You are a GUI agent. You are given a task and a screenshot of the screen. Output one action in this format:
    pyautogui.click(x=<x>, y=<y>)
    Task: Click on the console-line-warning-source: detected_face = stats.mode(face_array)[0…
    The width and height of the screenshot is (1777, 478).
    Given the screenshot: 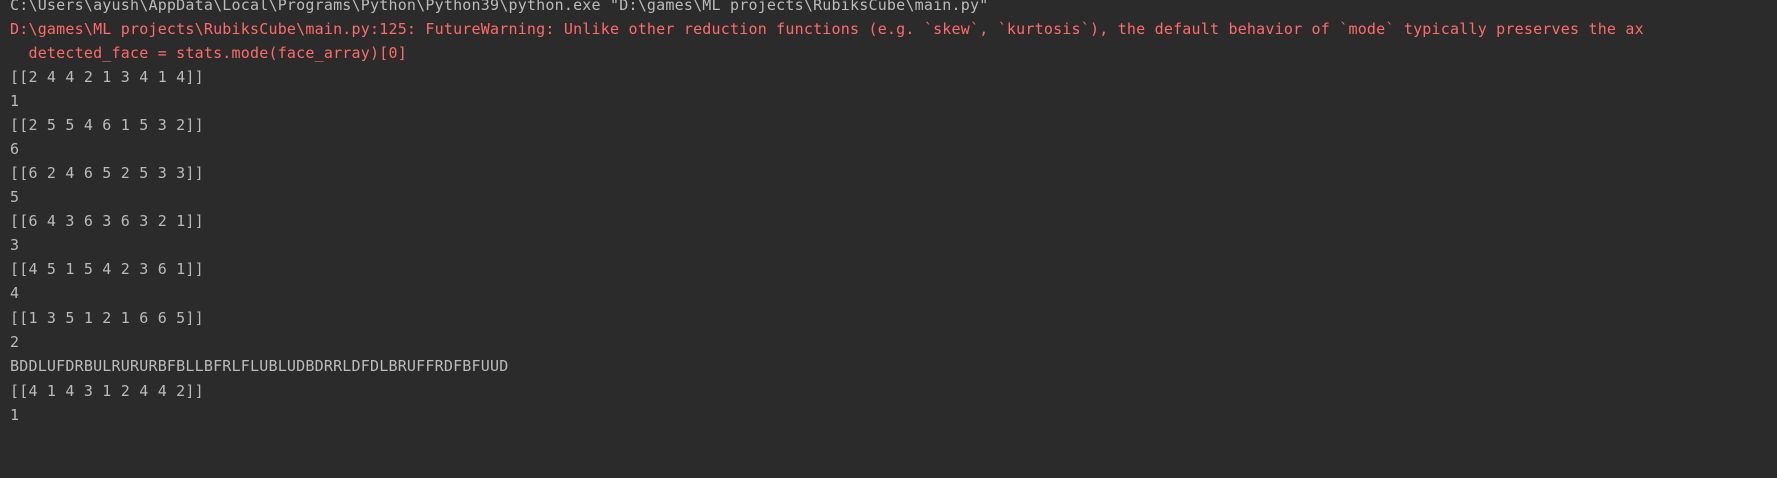 What is the action you would take?
    pyautogui.click(x=208, y=53)
    